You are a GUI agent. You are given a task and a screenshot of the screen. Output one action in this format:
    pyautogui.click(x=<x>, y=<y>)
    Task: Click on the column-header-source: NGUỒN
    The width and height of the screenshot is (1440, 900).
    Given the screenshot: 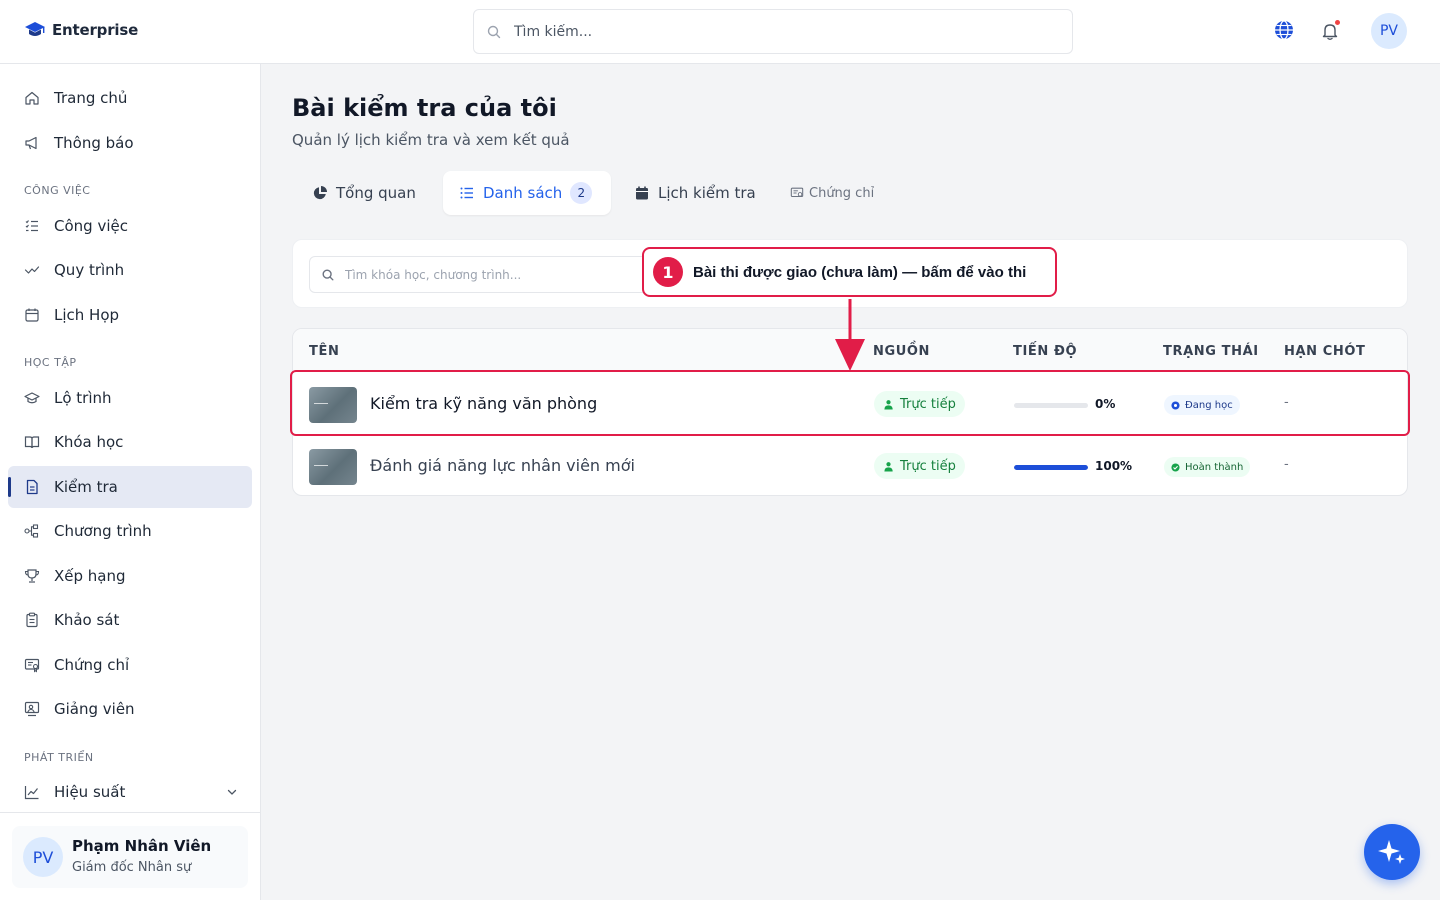 What is the action you would take?
    pyautogui.click(x=901, y=351)
    